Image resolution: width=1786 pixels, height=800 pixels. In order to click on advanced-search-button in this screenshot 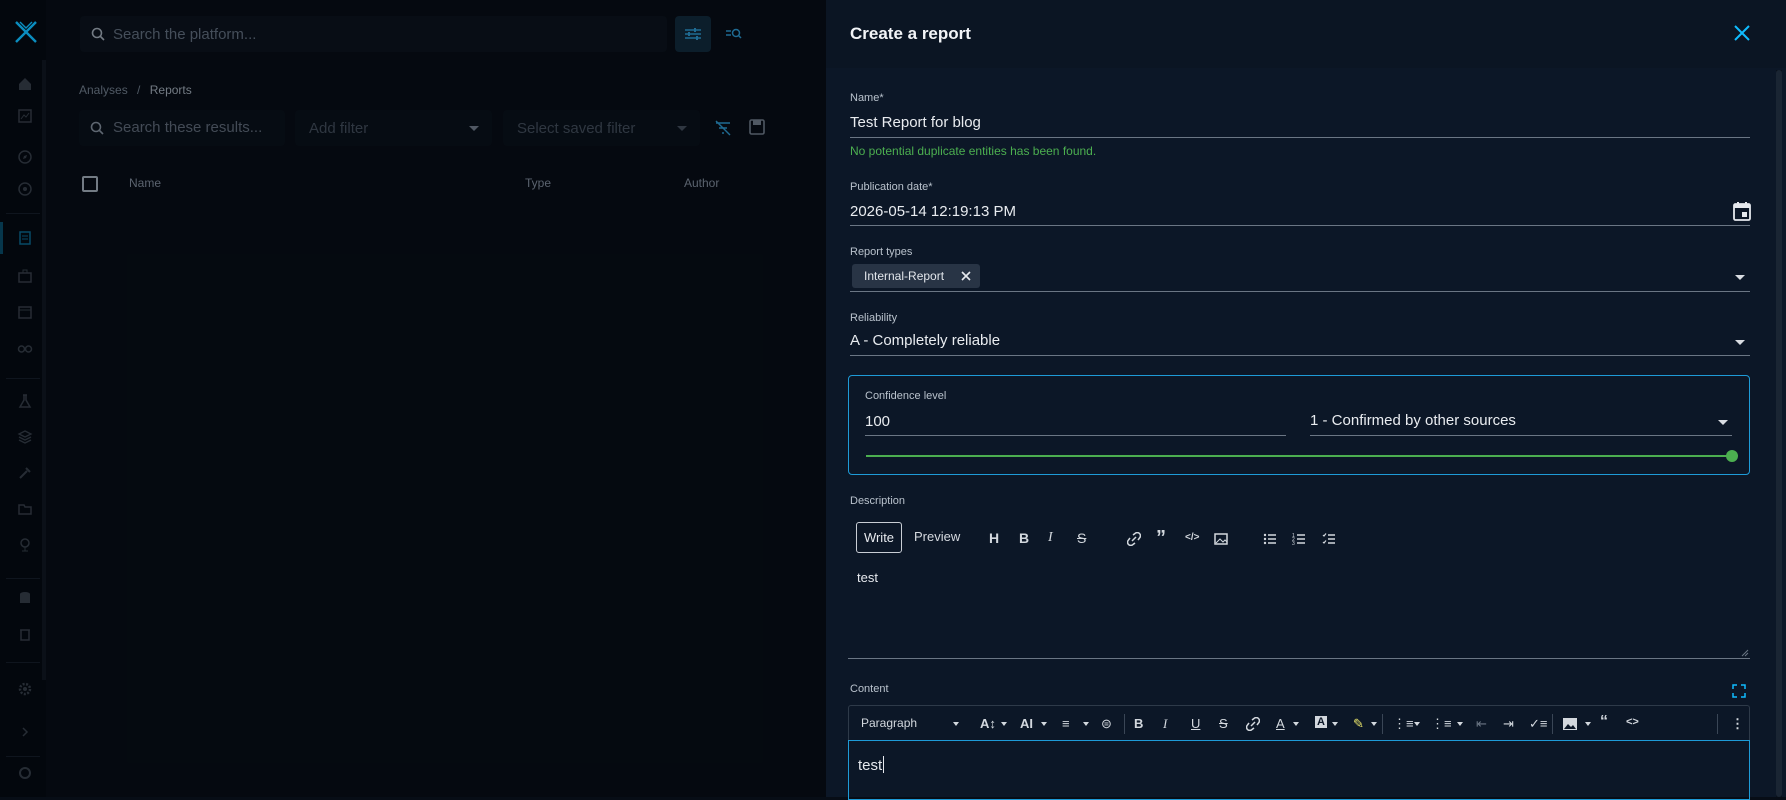, I will do `click(734, 34)`.